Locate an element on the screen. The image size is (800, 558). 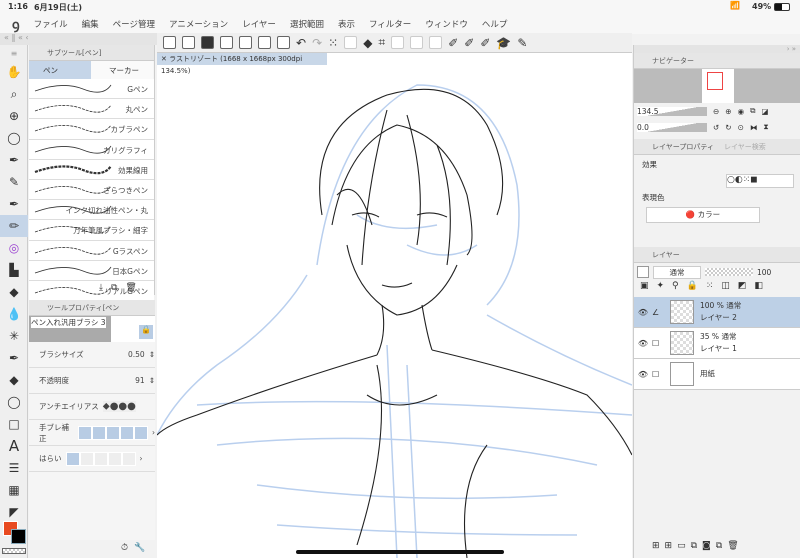
menu-edit: 編集 is located at coordinates (90, 24).